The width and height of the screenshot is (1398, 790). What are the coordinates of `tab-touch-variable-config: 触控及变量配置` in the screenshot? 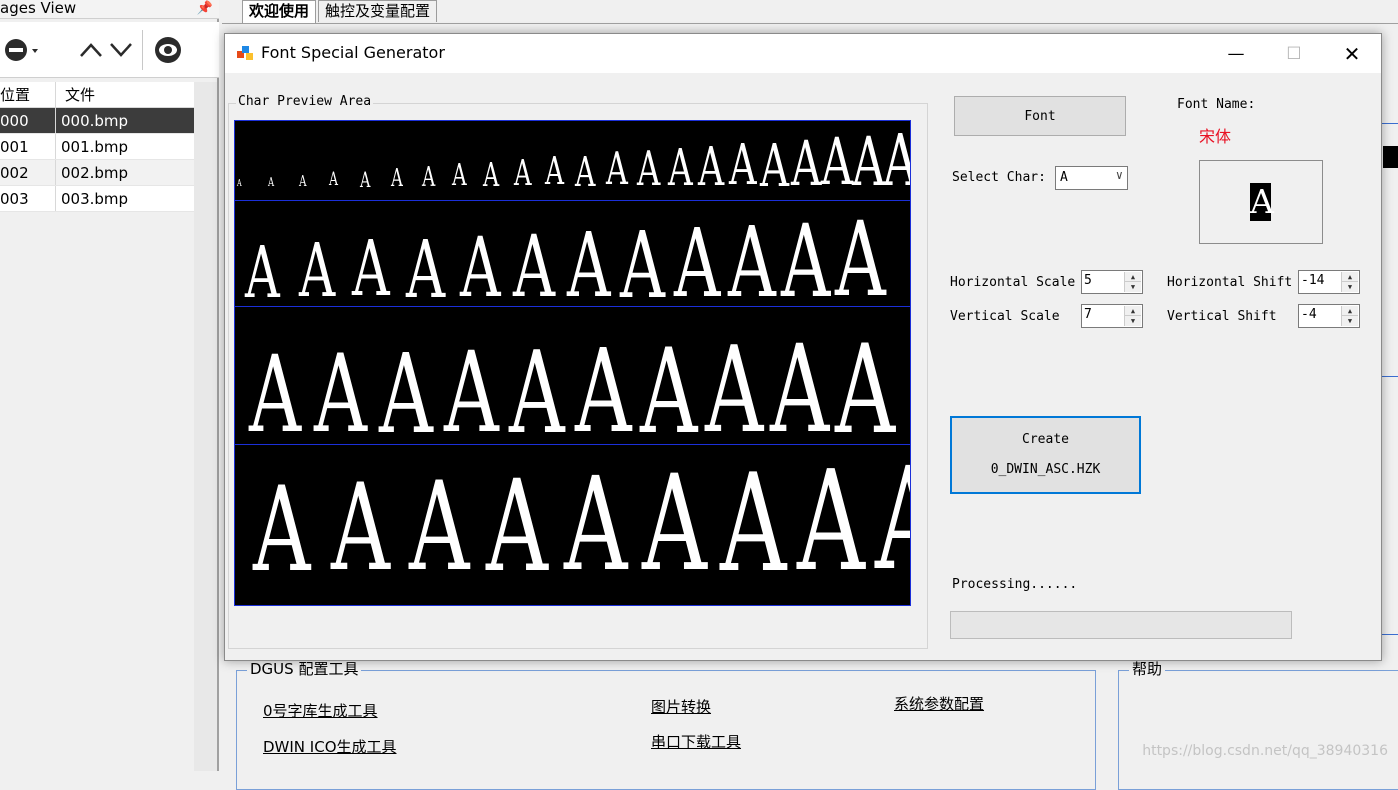 It's located at (378, 11).